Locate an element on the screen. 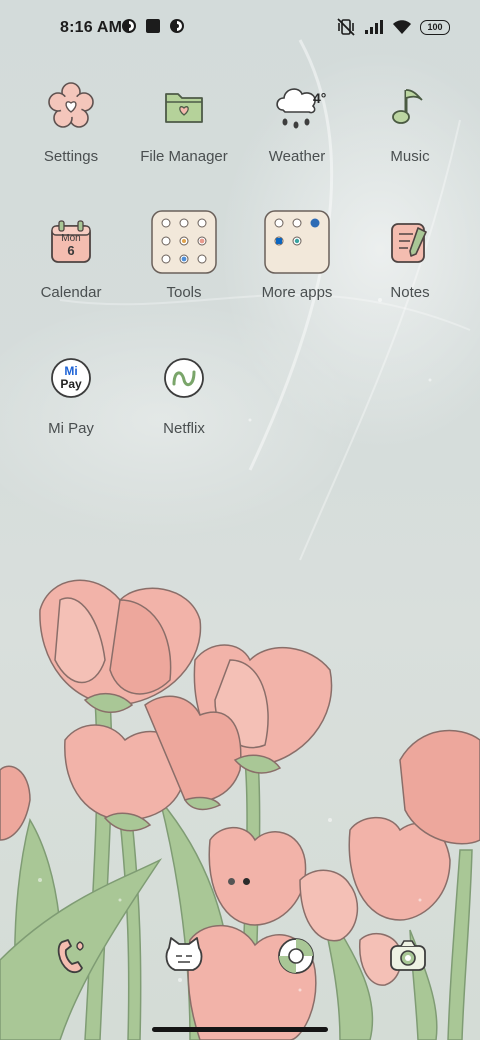 Image resolution: width=480 pixels, height=1040 pixels. app-weather: 4° Weather is located at coordinates (297, 117).